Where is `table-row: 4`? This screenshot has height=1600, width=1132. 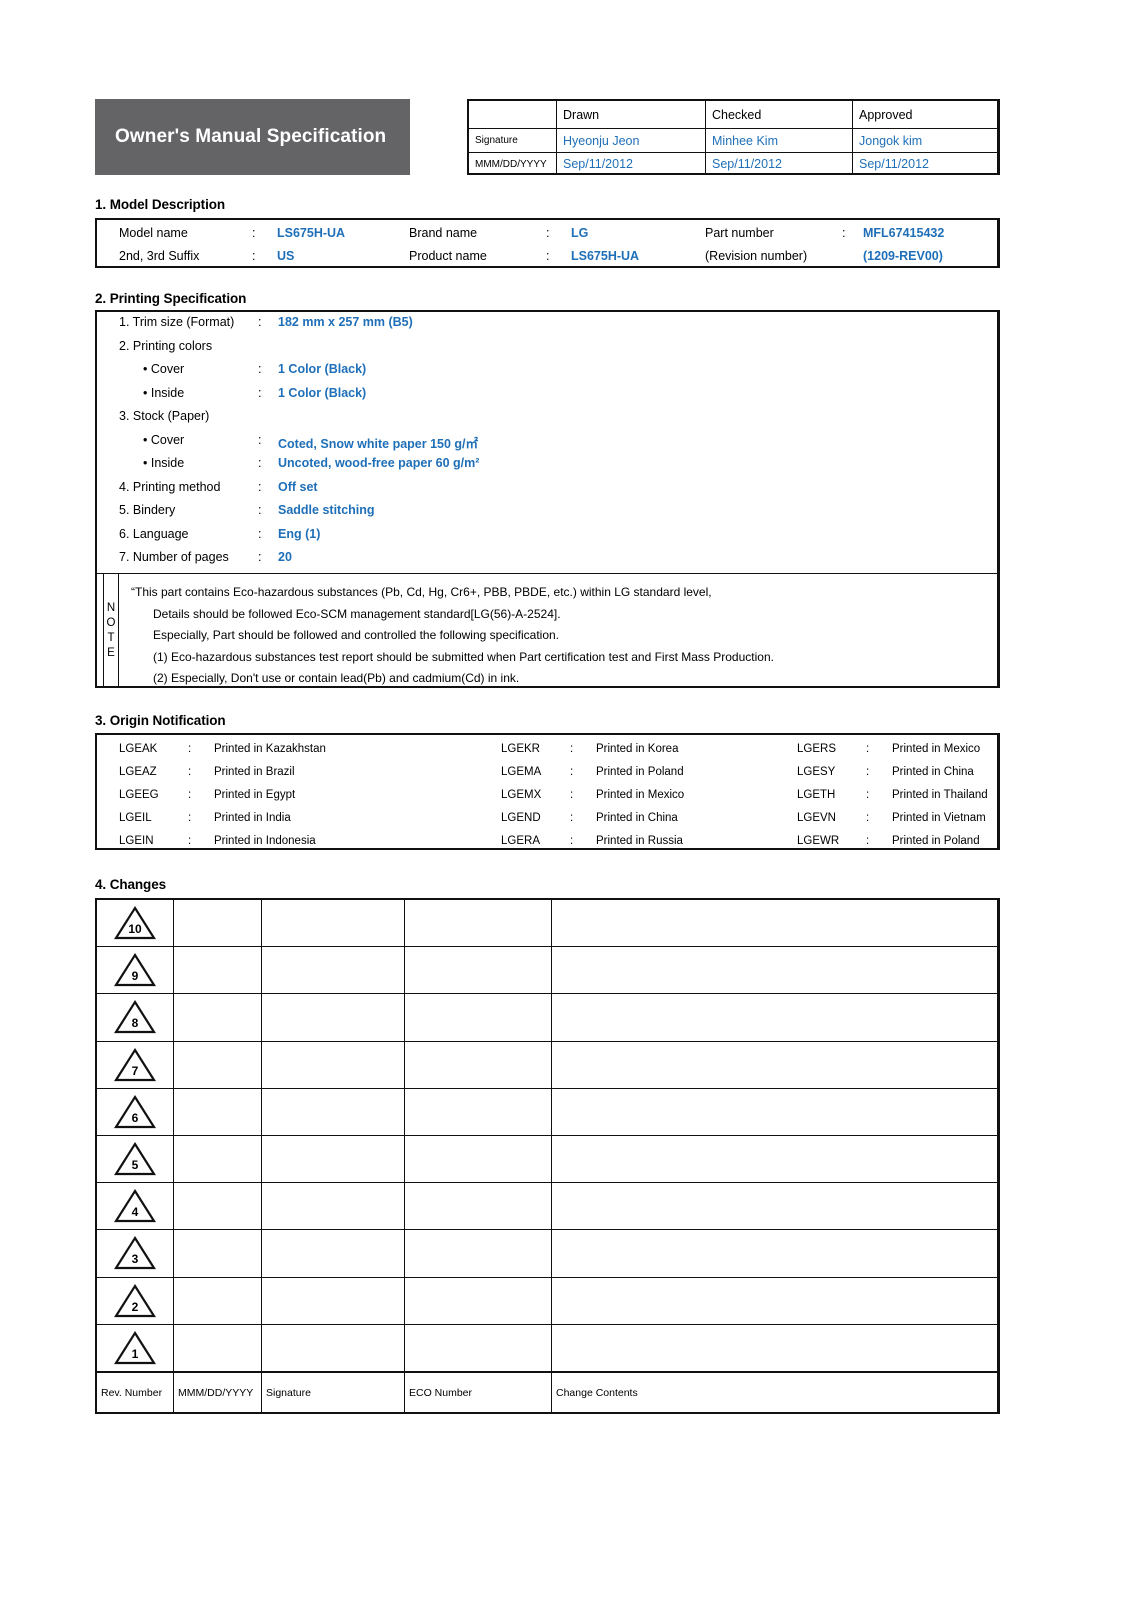 table-row: 4 is located at coordinates (547, 1207).